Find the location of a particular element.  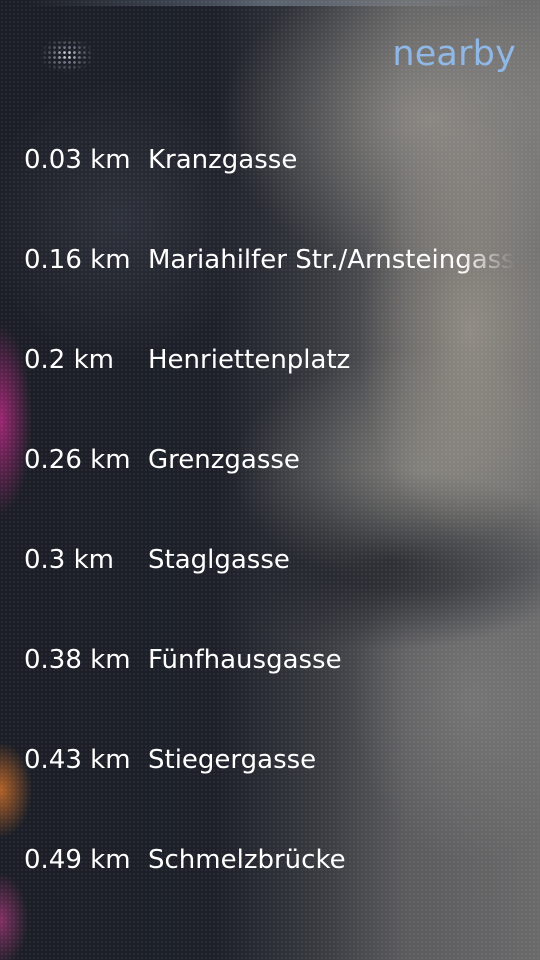

stop-distance: 0.26 km is located at coordinates (77, 460).